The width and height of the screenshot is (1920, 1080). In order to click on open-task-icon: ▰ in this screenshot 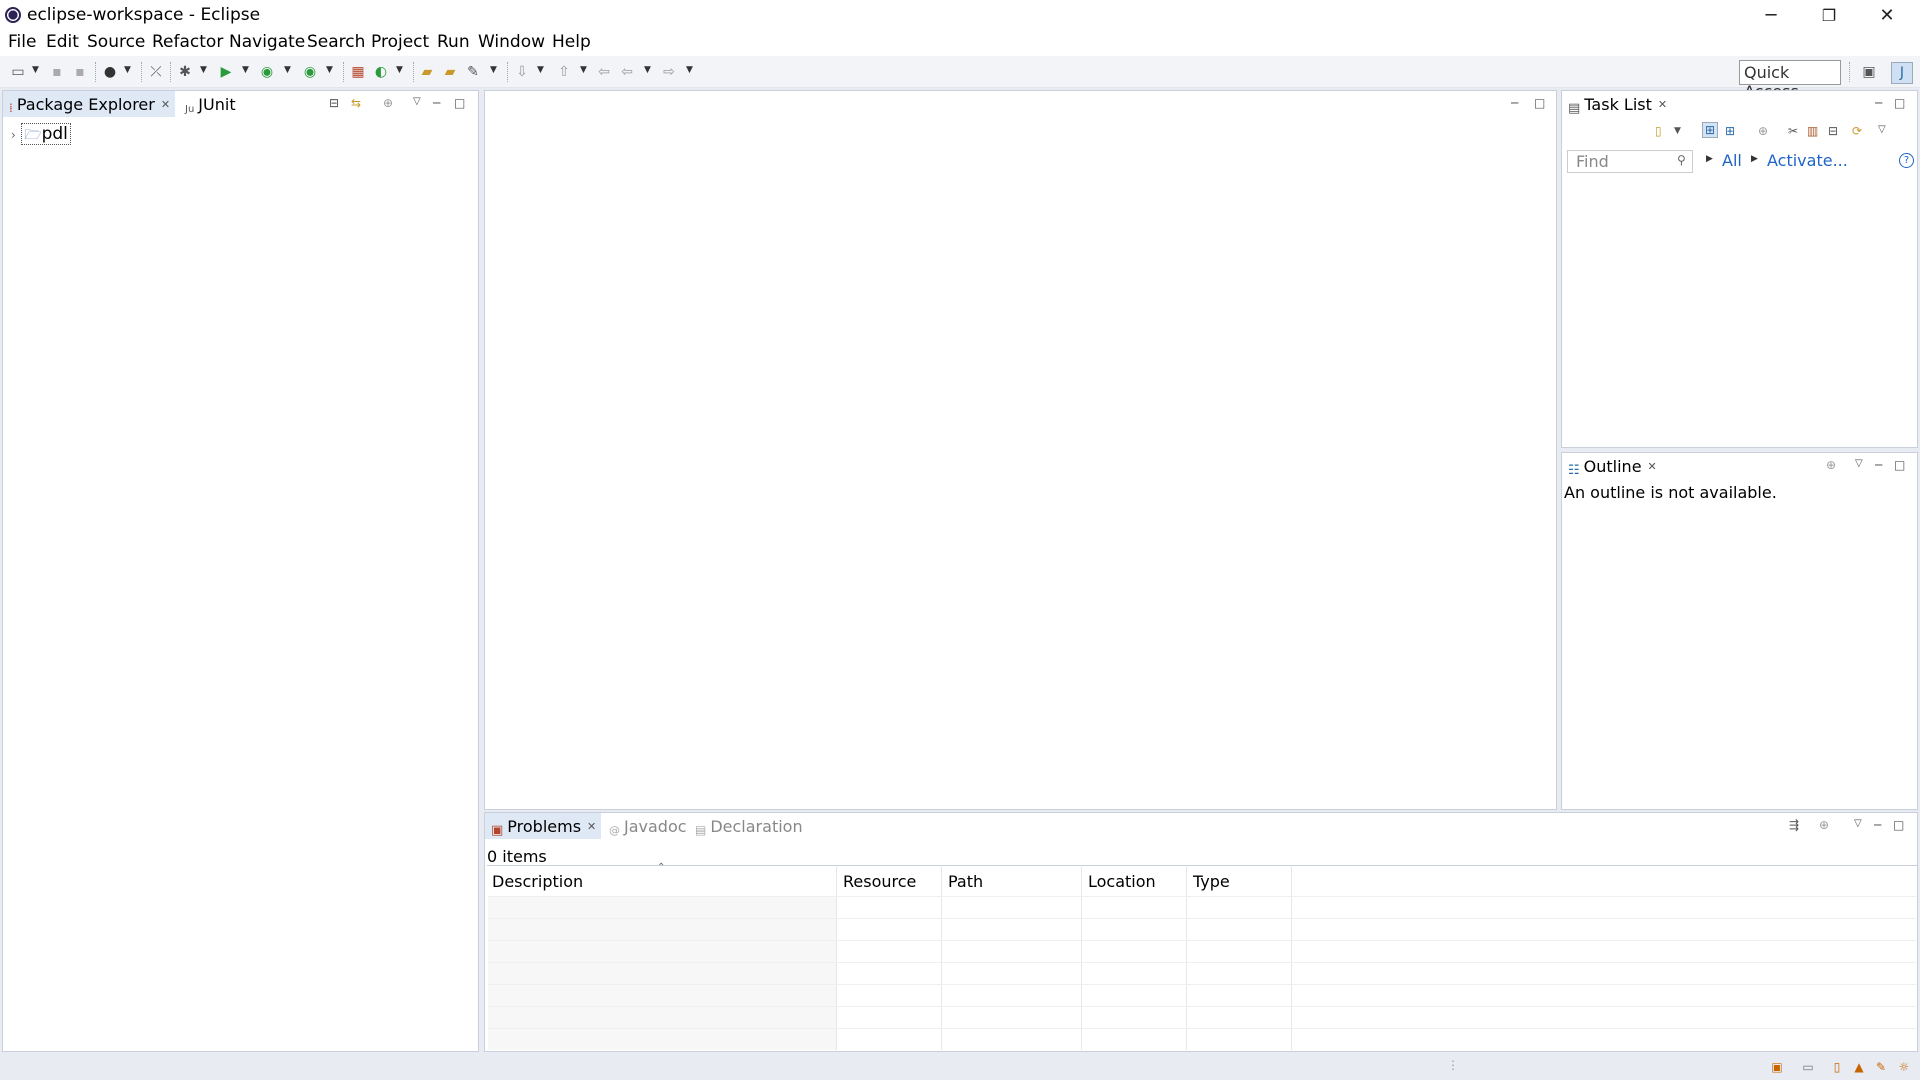, I will do `click(450, 72)`.